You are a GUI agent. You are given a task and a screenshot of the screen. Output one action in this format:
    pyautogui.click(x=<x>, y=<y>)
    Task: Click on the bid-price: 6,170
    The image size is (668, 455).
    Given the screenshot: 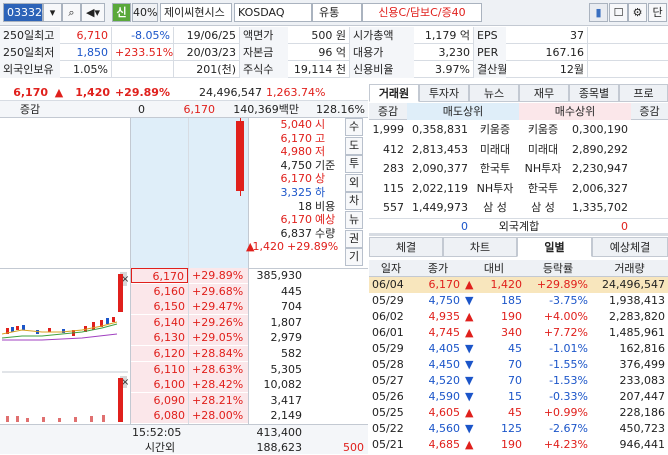 What is the action you would take?
    pyautogui.click(x=159, y=275)
    